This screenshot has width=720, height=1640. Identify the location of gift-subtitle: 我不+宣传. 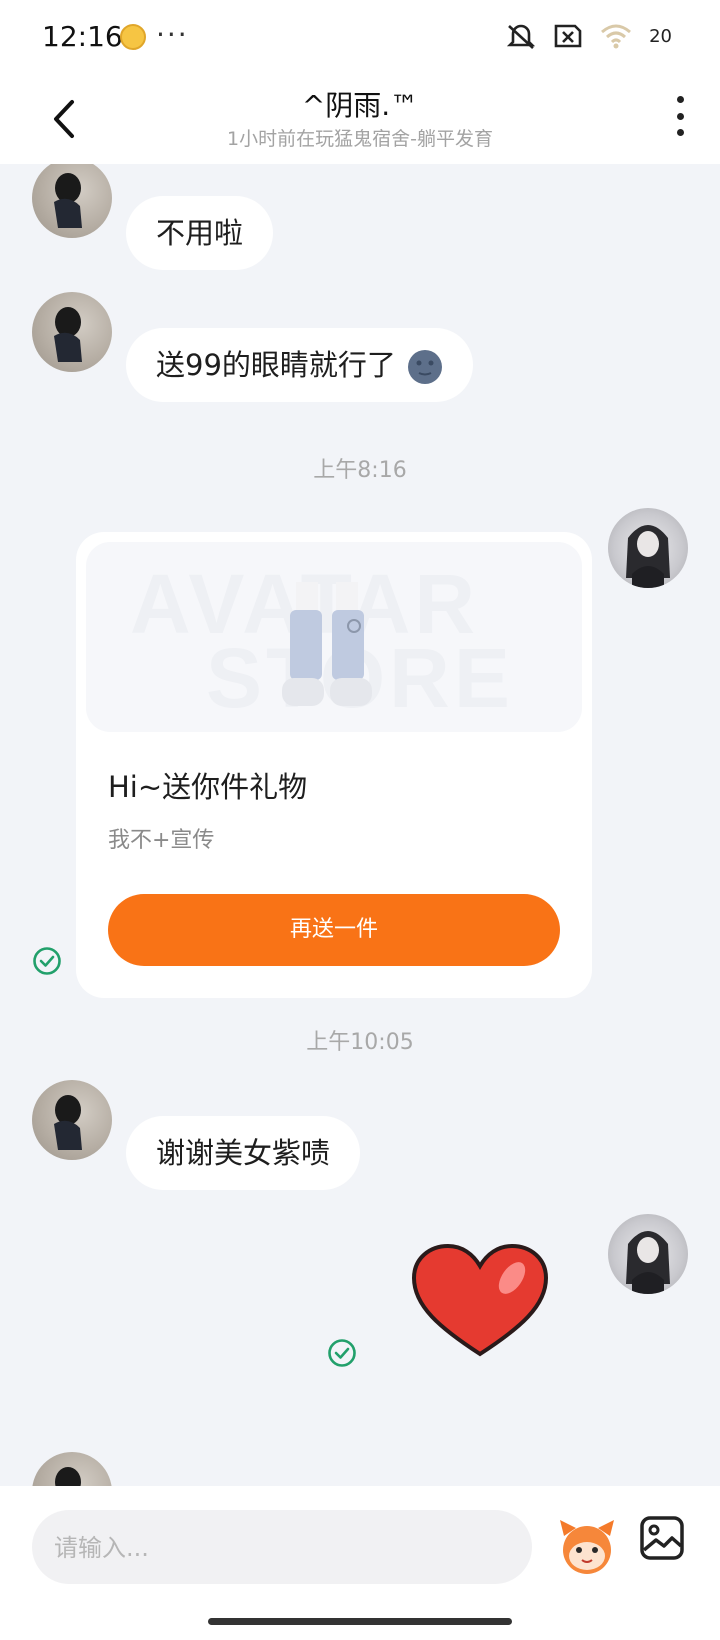
(161, 840).